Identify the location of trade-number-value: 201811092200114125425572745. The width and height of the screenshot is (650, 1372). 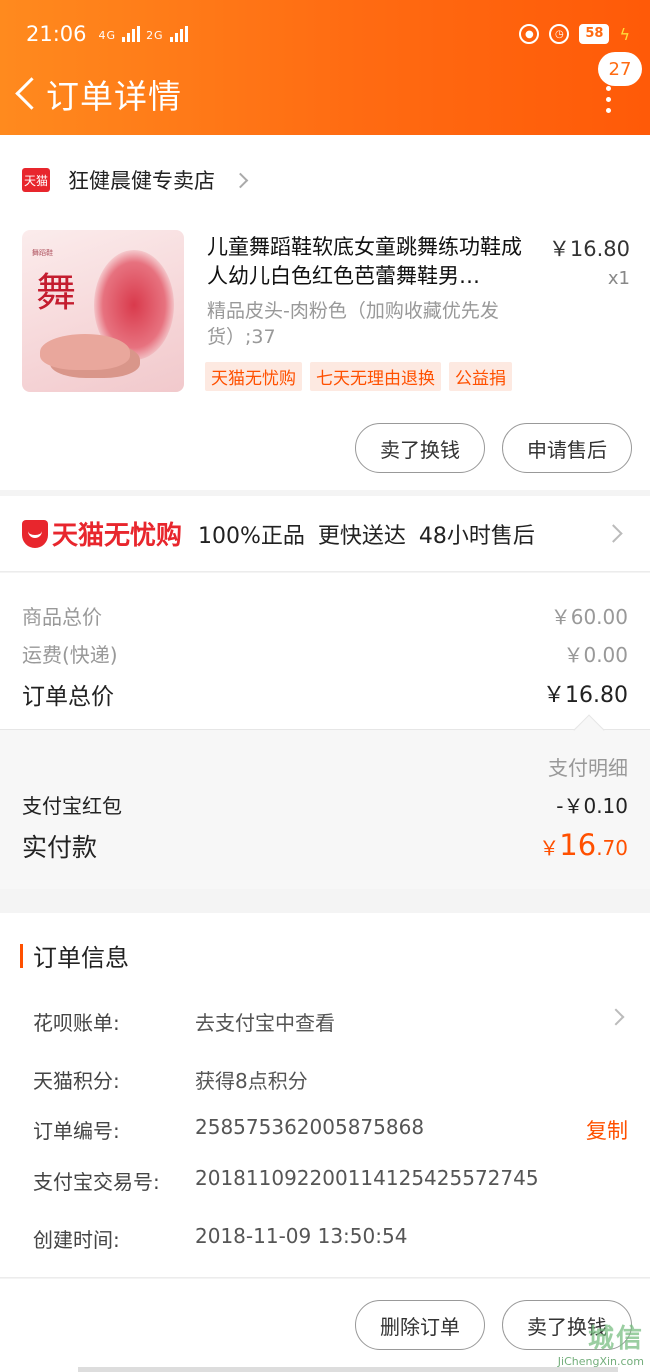
(367, 1178).